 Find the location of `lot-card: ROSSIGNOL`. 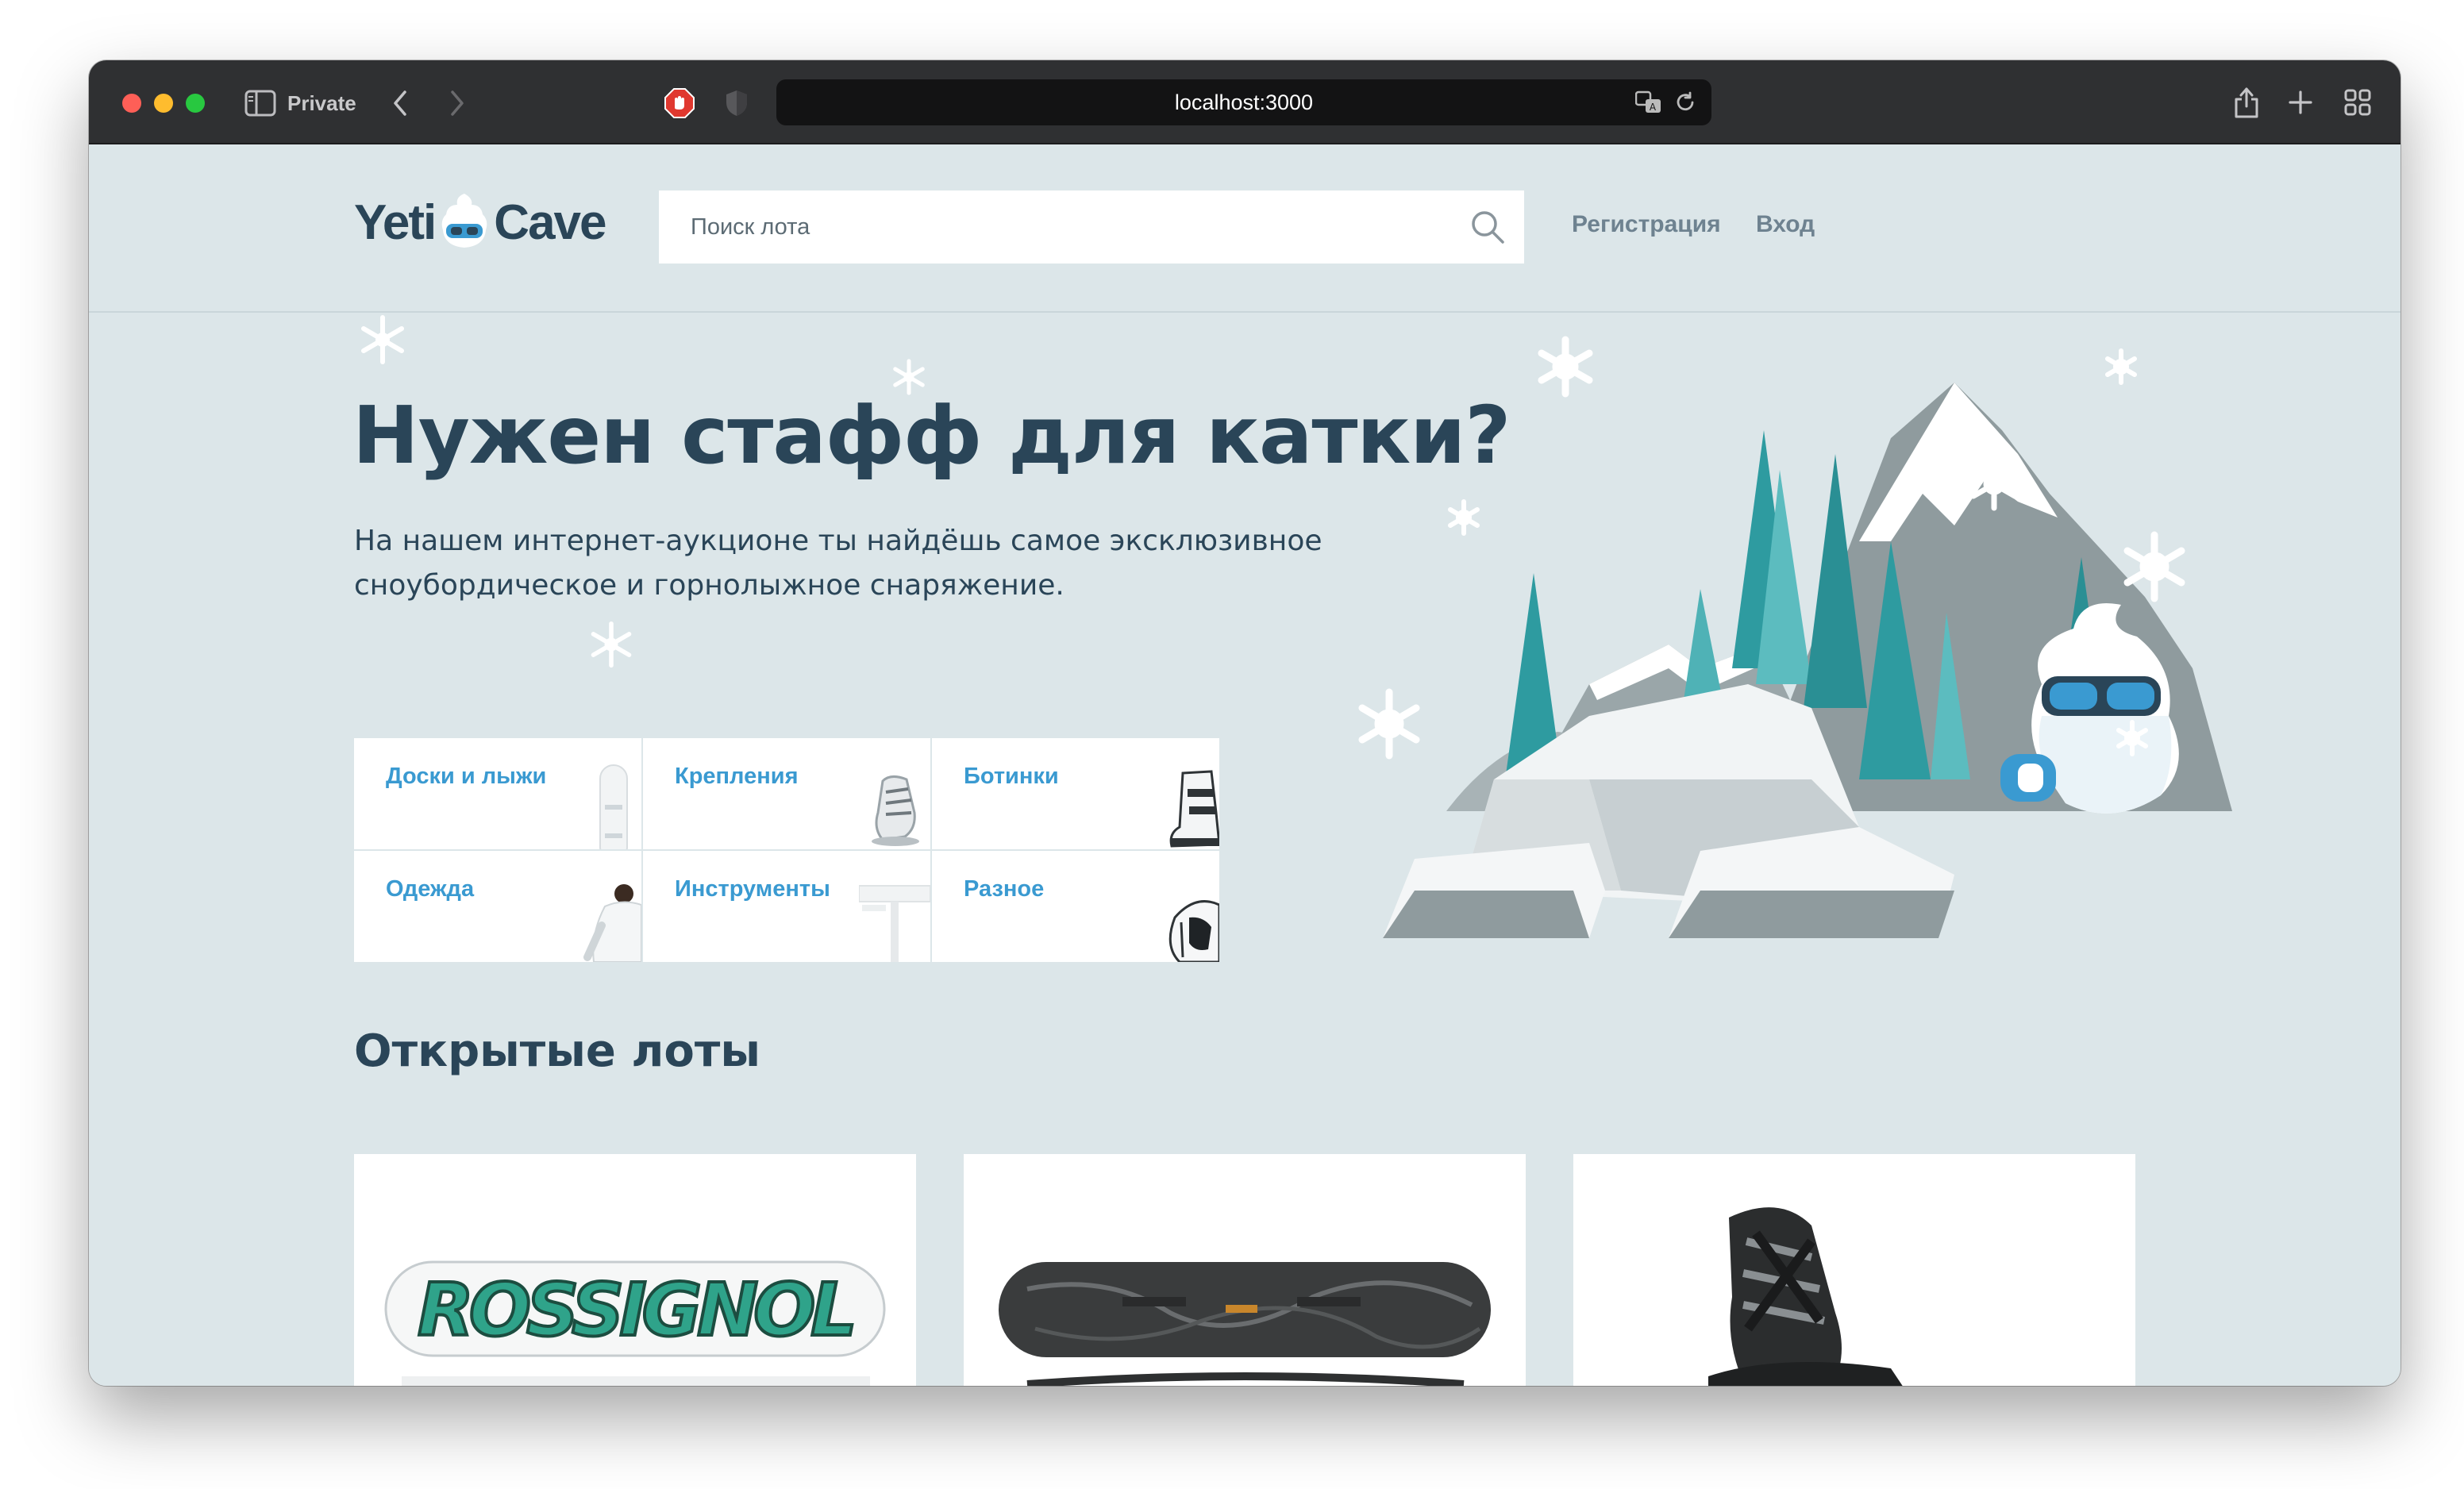

lot-card: ROSSIGNOL is located at coordinates (635, 1270).